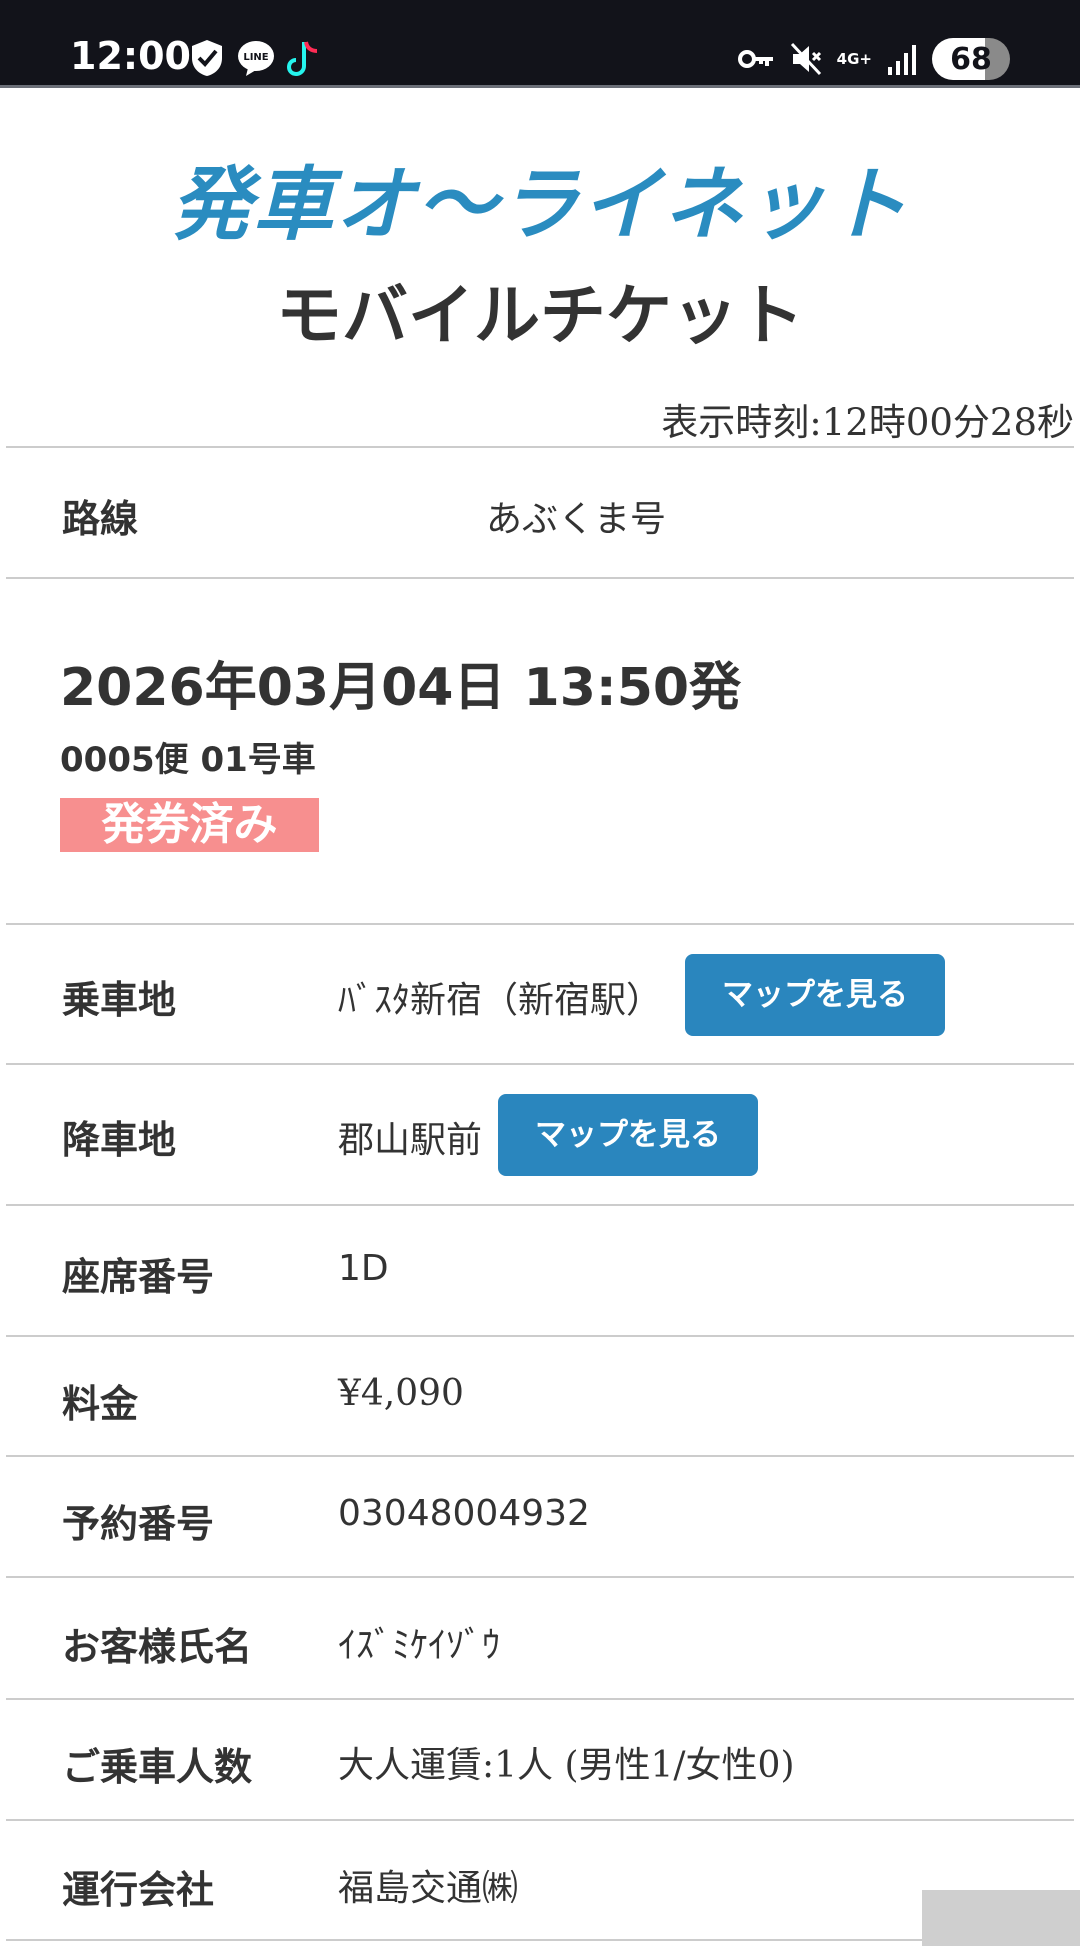  Describe the element at coordinates (303, 58) in the screenshot. I see `tiktok-icon` at that location.